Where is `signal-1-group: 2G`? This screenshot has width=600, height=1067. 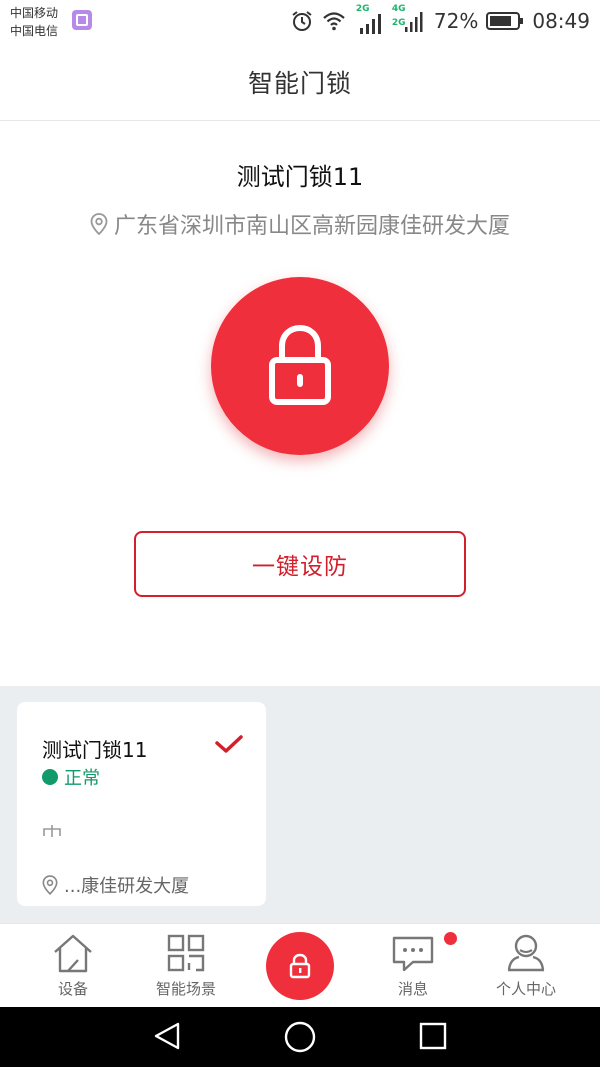
signal-1-group: 2G is located at coordinates (369, 20).